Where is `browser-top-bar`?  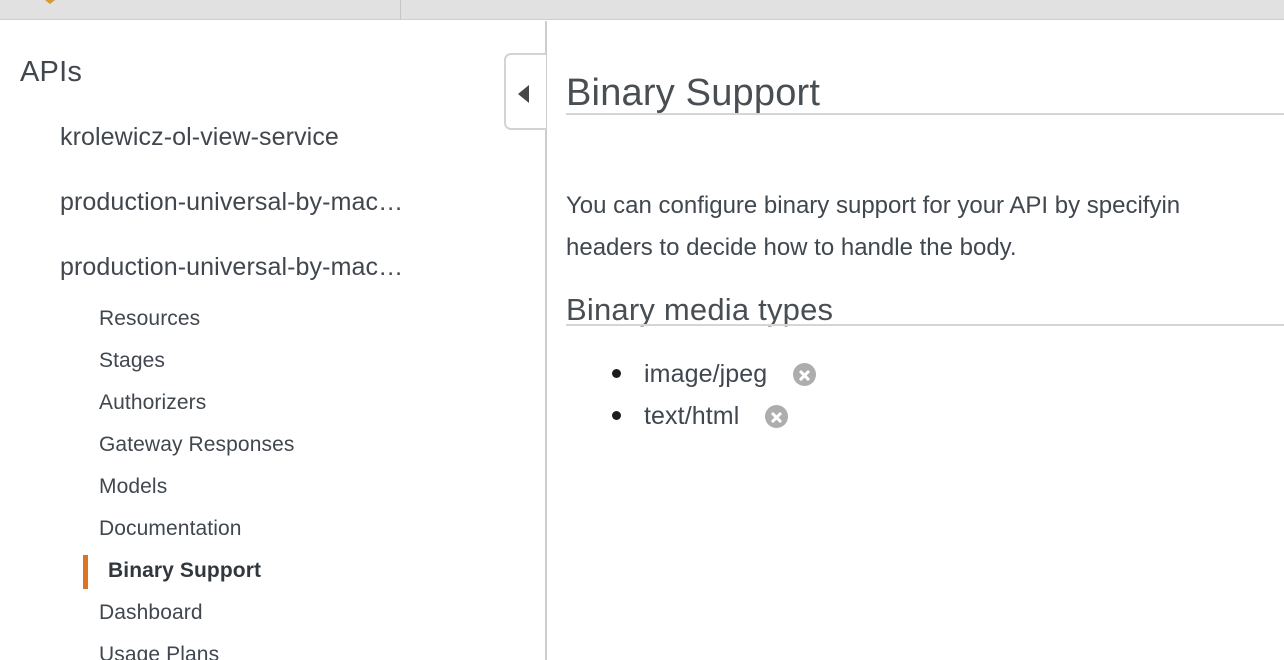
browser-top-bar is located at coordinates (642, 10).